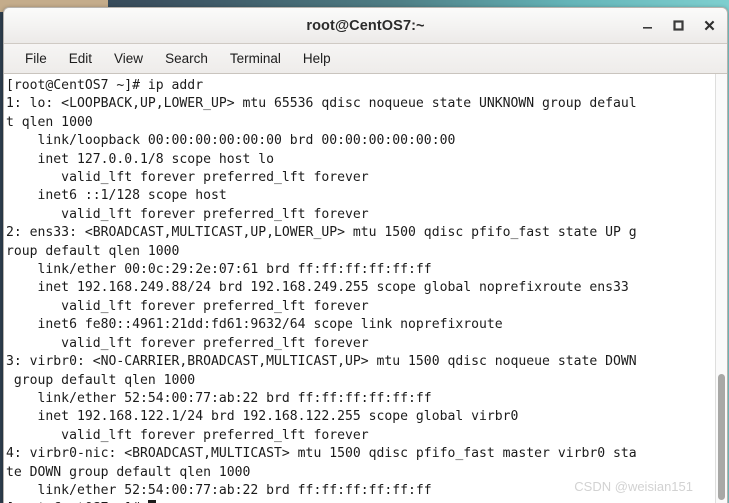 This screenshot has width=729, height=503. I want to click on menu-search: Search, so click(186, 59).